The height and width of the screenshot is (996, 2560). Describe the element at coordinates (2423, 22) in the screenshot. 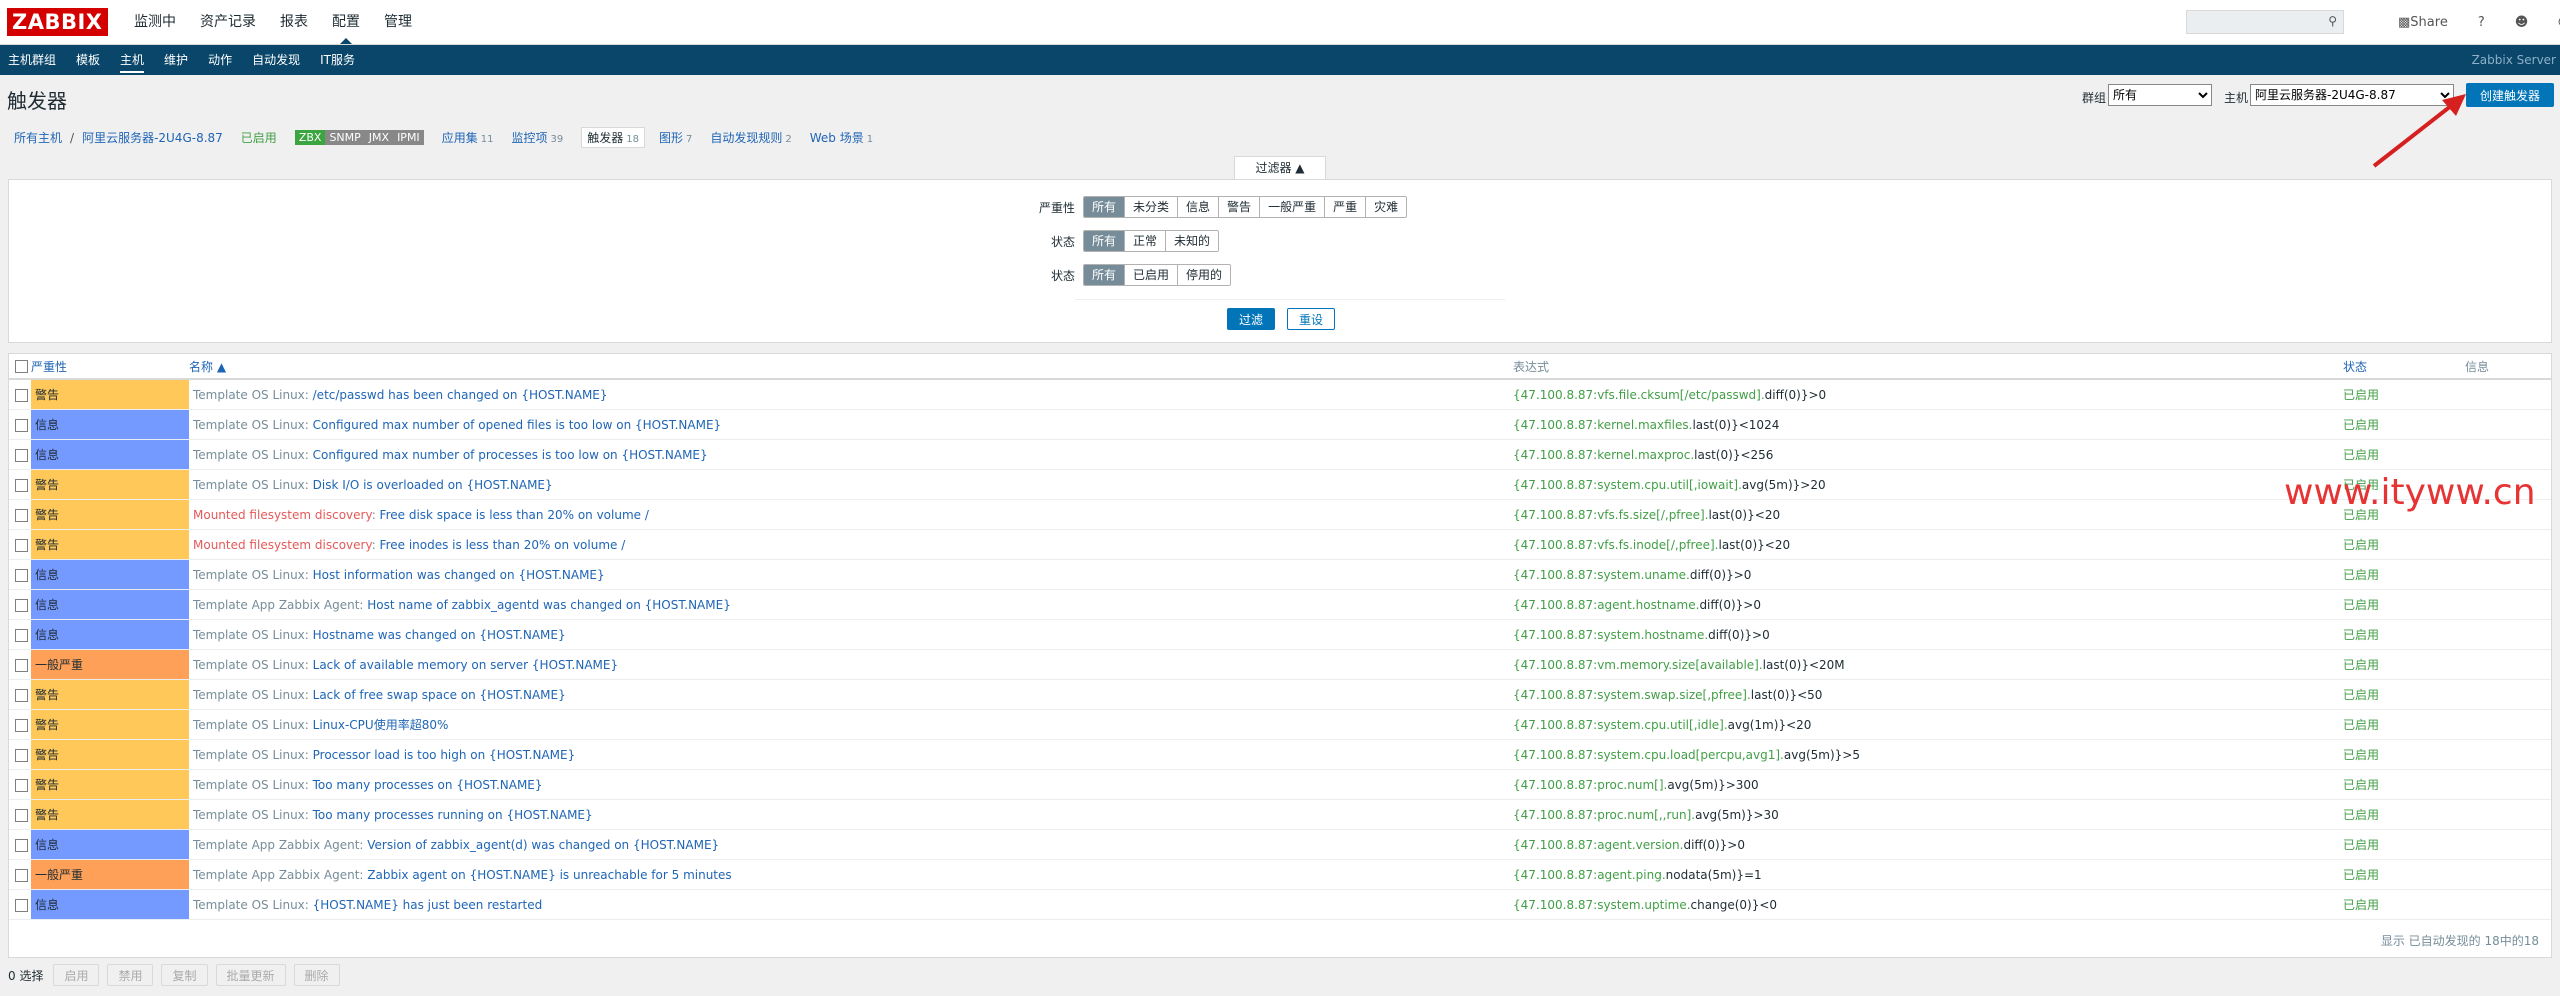

I see `share-link: ▩Share` at that location.